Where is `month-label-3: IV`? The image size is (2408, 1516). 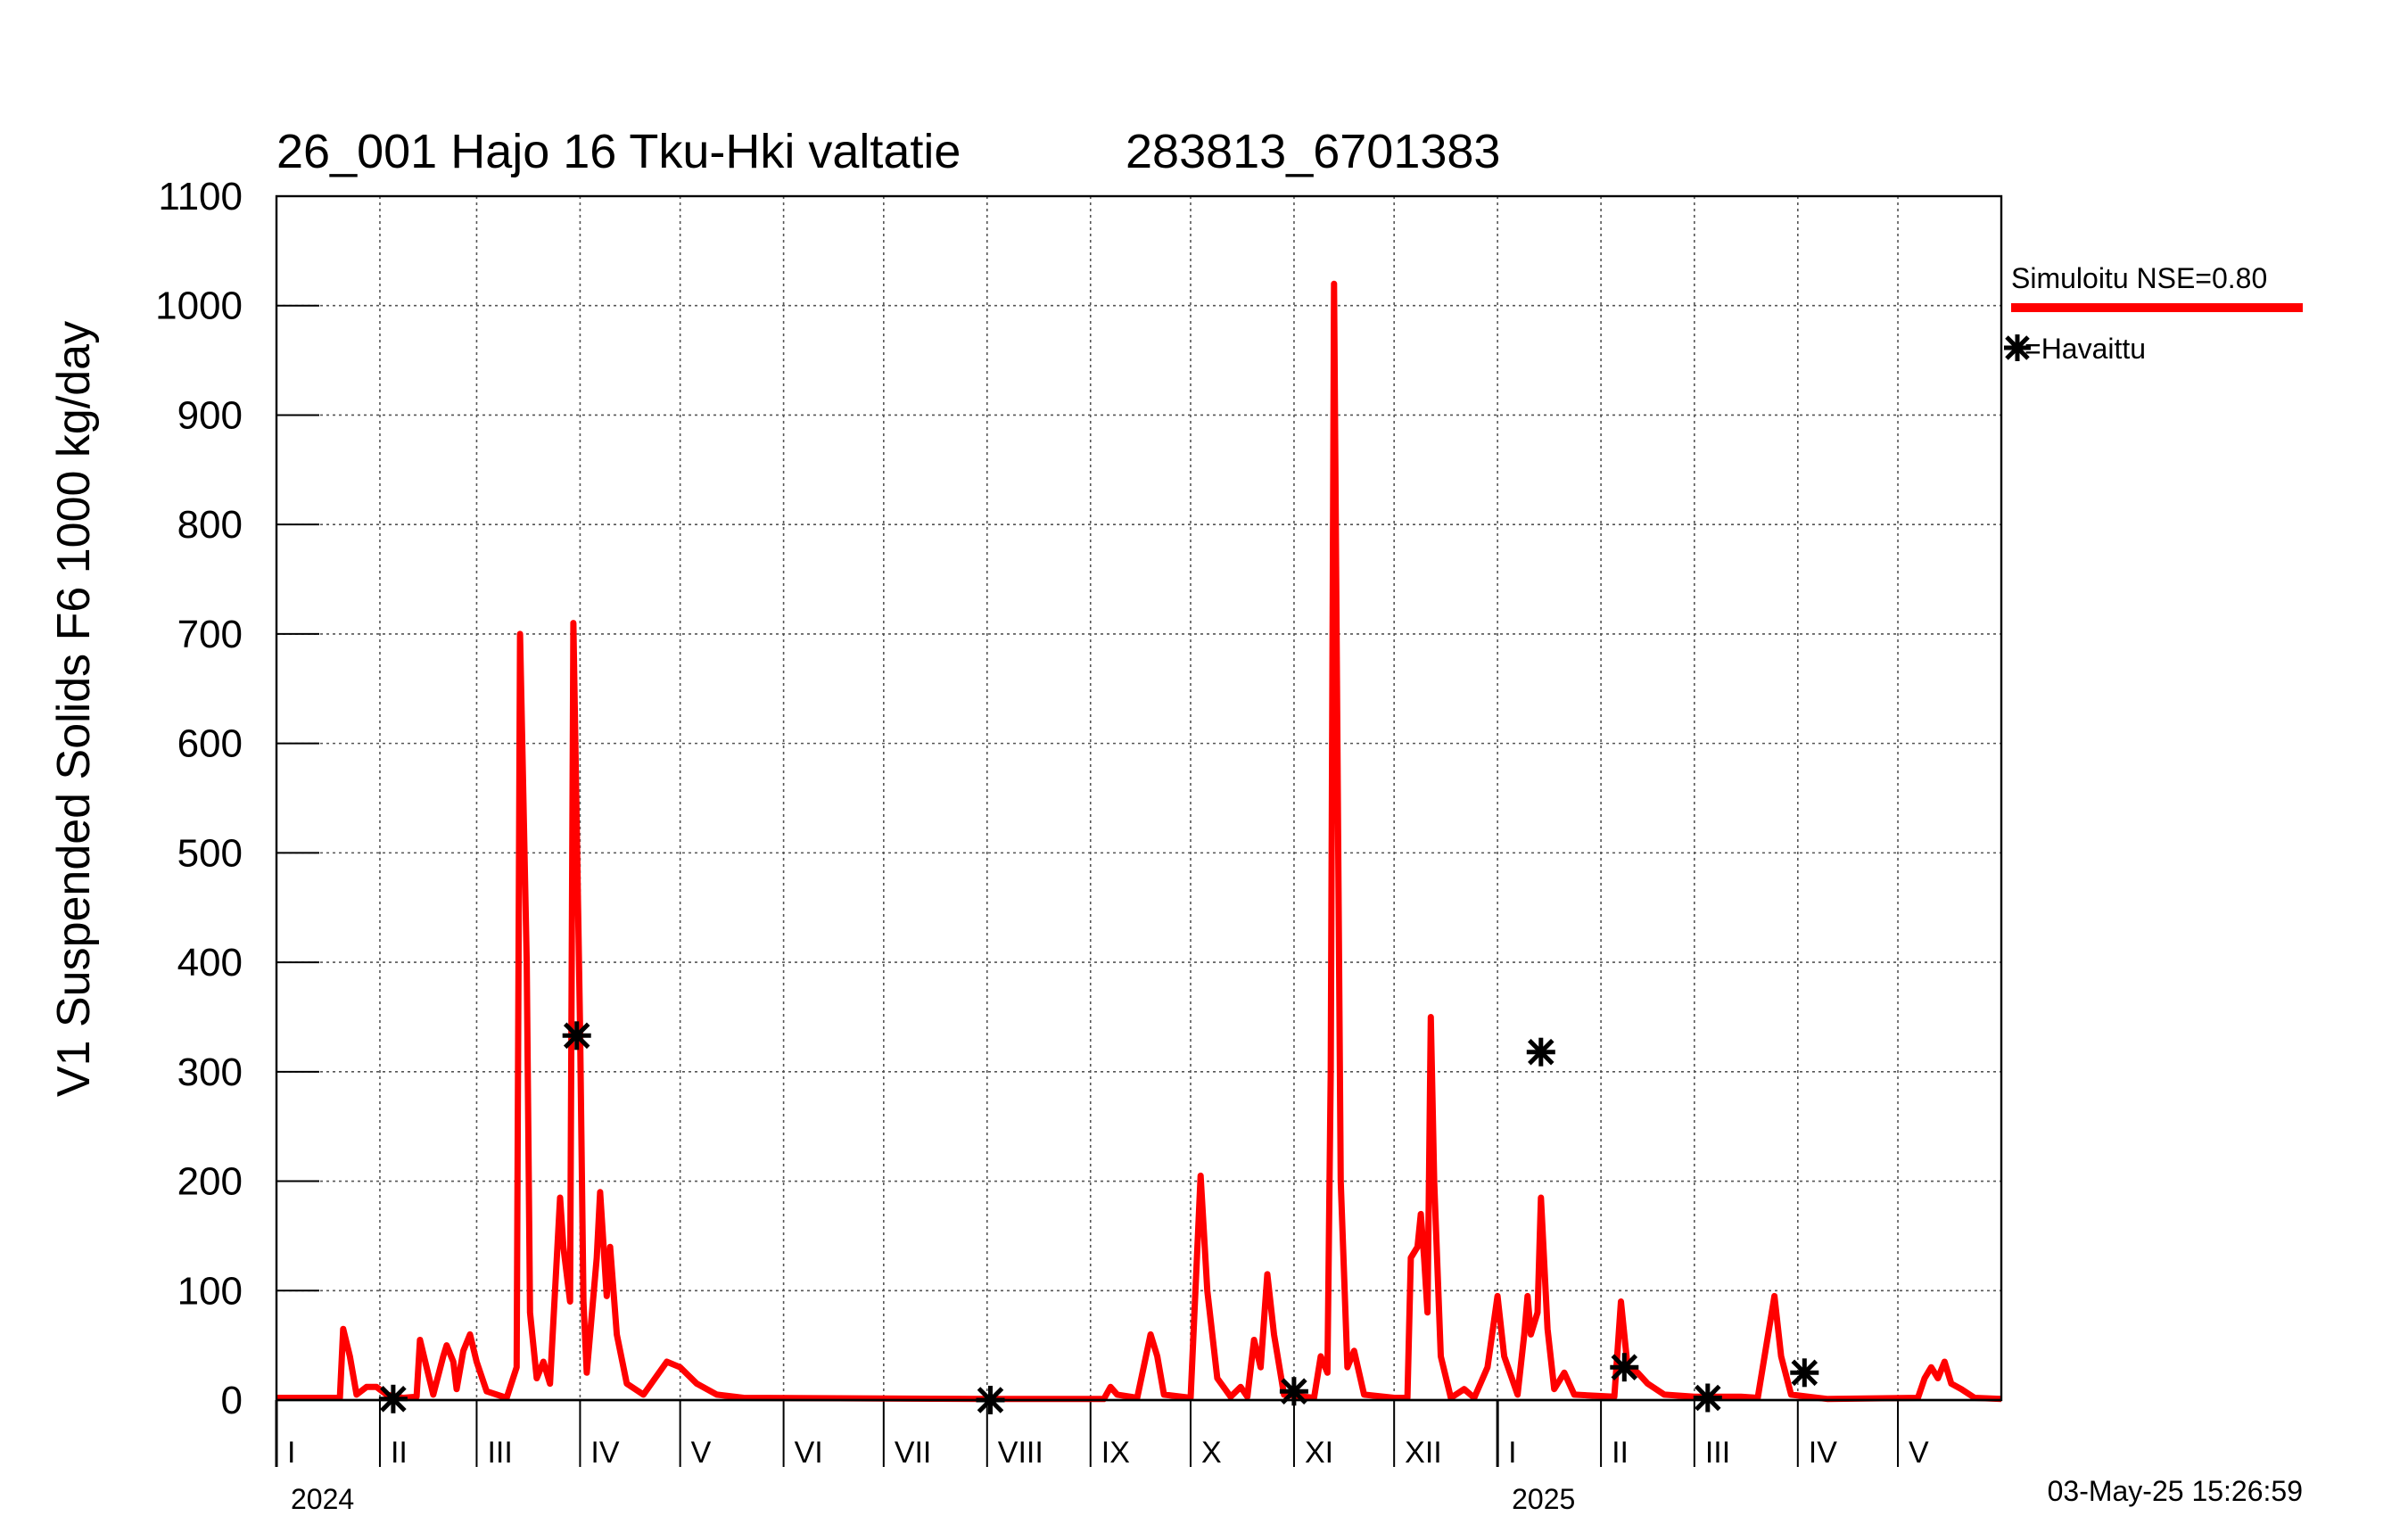
month-label-3: IV is located at coordinates (604, 1453).